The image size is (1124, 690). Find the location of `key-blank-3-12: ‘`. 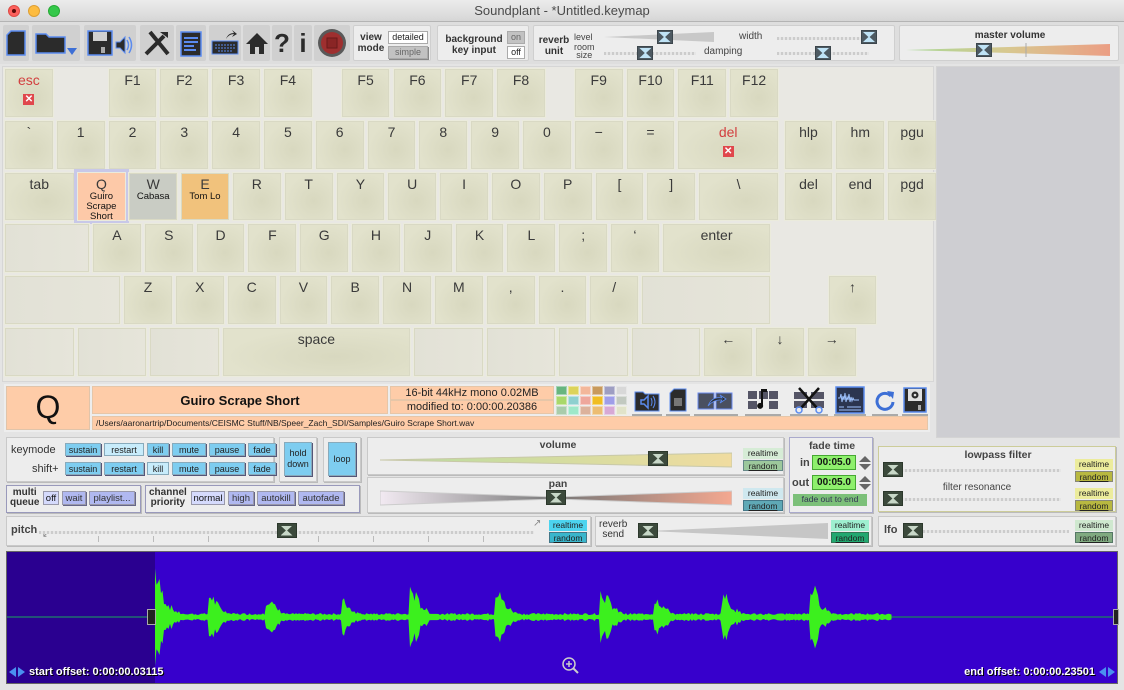

key-blank-3-12: ‘ is located at coordinates (635, 248).